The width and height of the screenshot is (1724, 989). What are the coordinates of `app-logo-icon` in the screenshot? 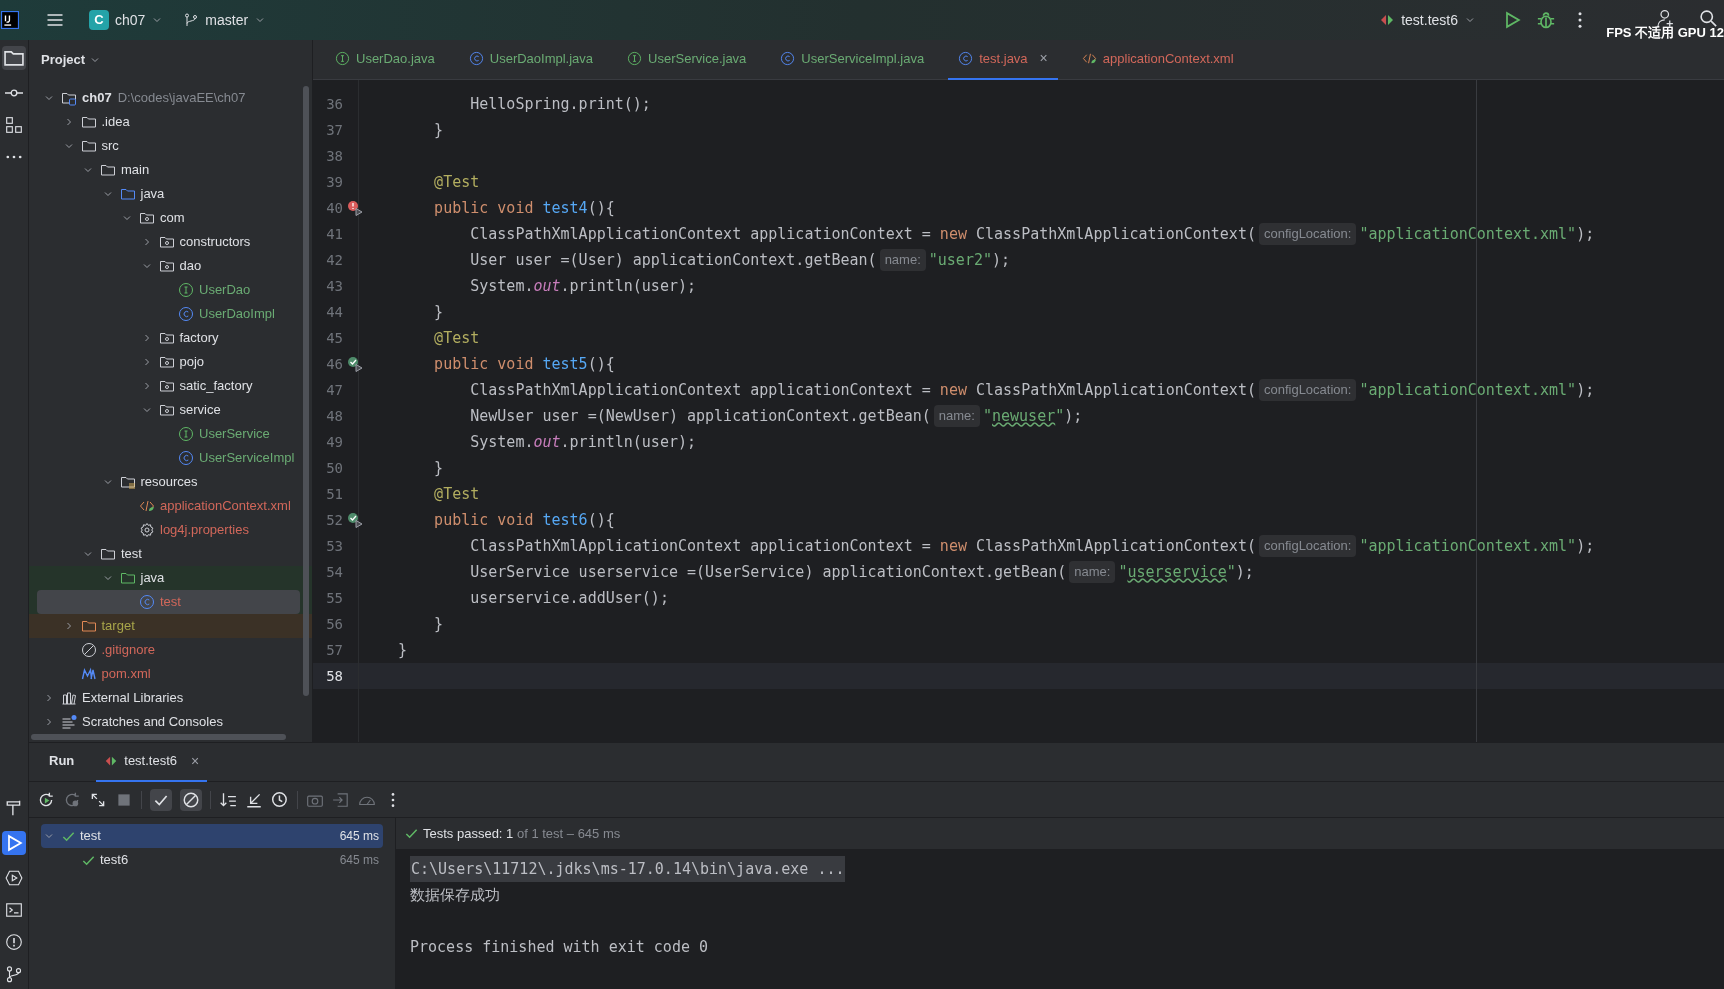 It's located at (10, 20).